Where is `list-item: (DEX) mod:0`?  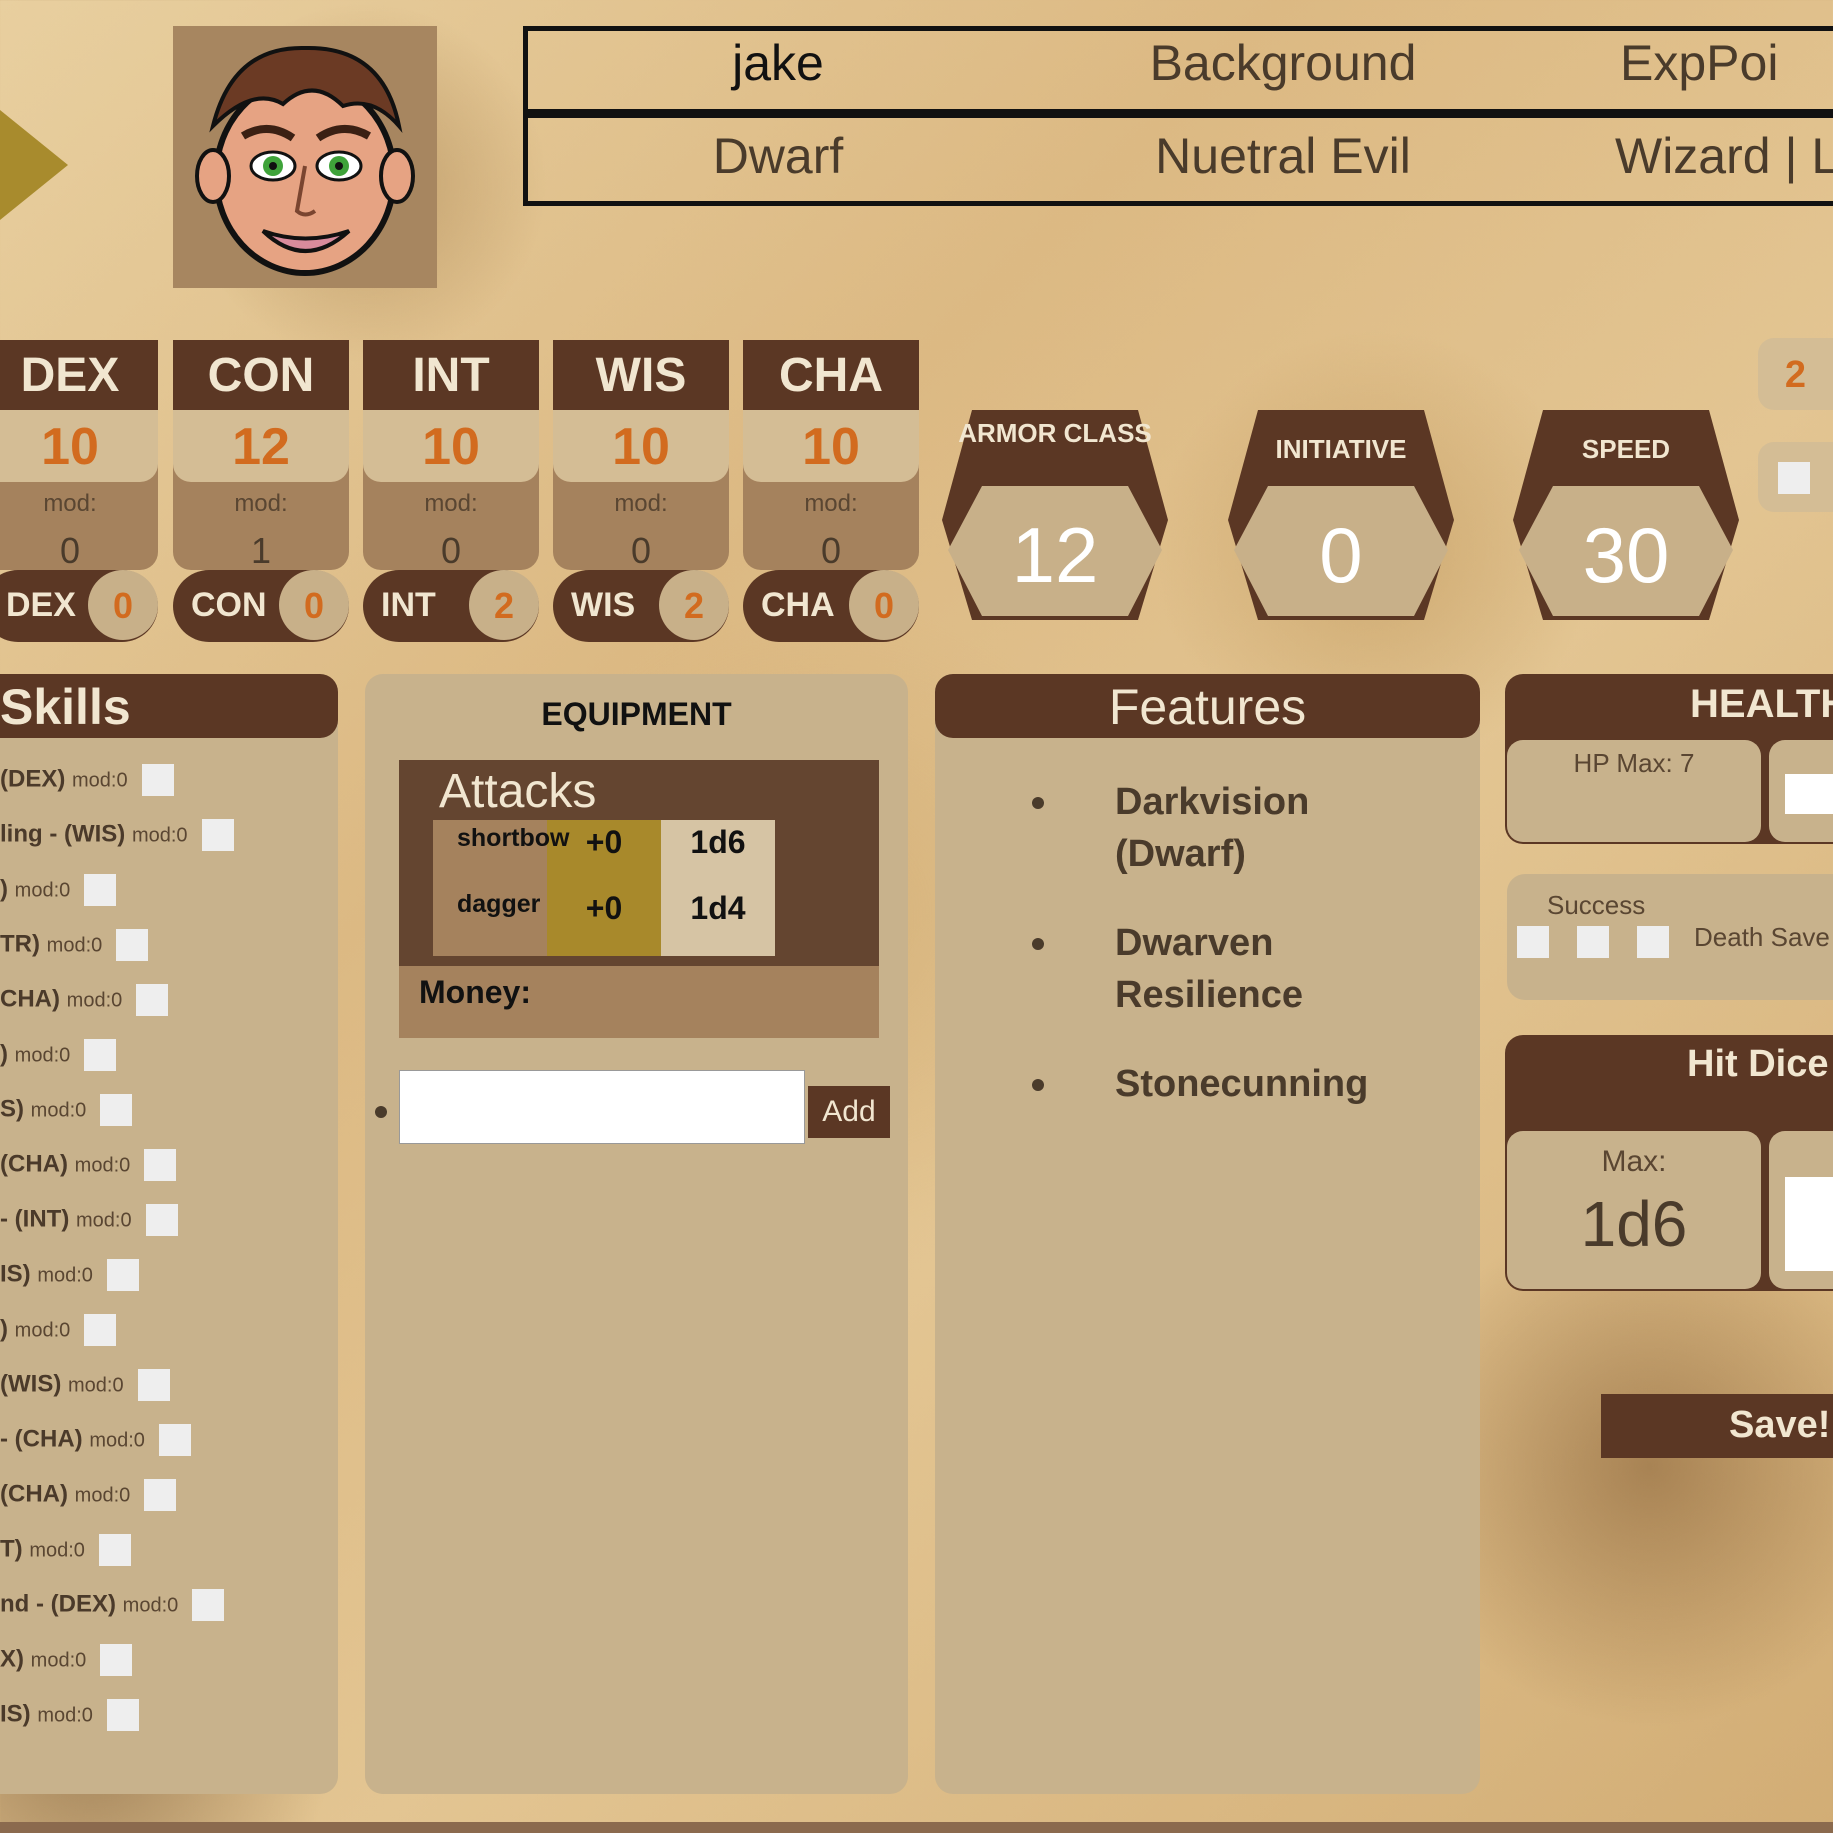
list-item: (DEX) mod:0 is located at coordinates (87, 780).